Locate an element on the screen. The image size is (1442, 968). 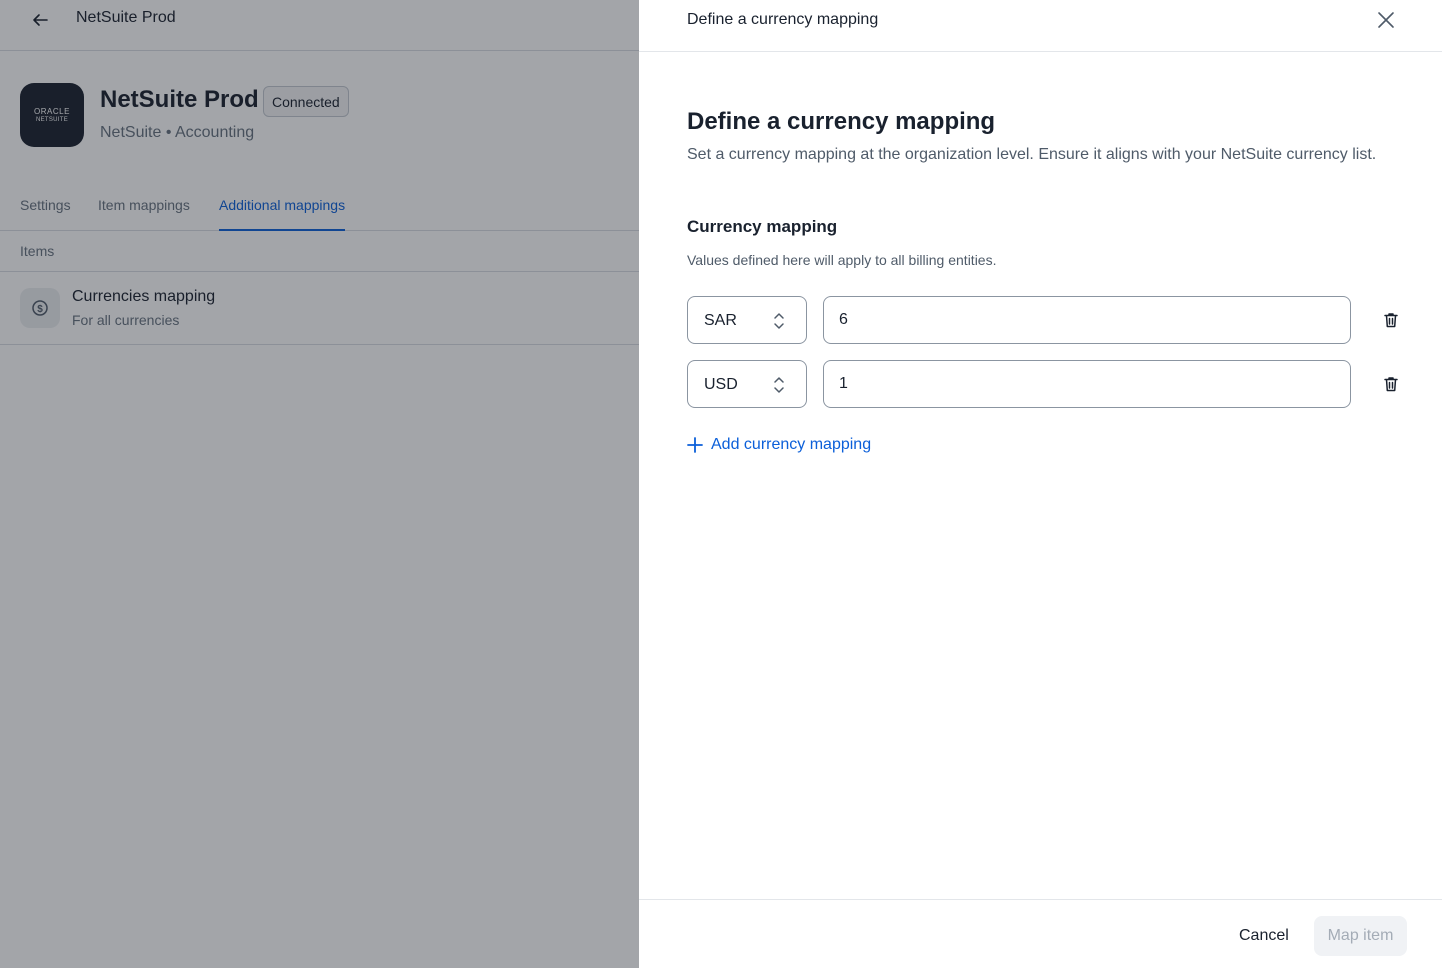
drawer-header-title: Define a currency mapping is located at coordinates (783, 19).